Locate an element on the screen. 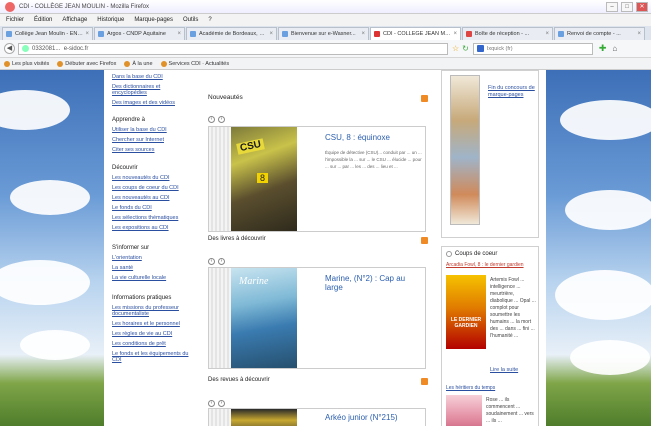 The height and width of the screenshot is (426, 651). nav-link: Les expositions au CDI is located at coordinates (152, 228).